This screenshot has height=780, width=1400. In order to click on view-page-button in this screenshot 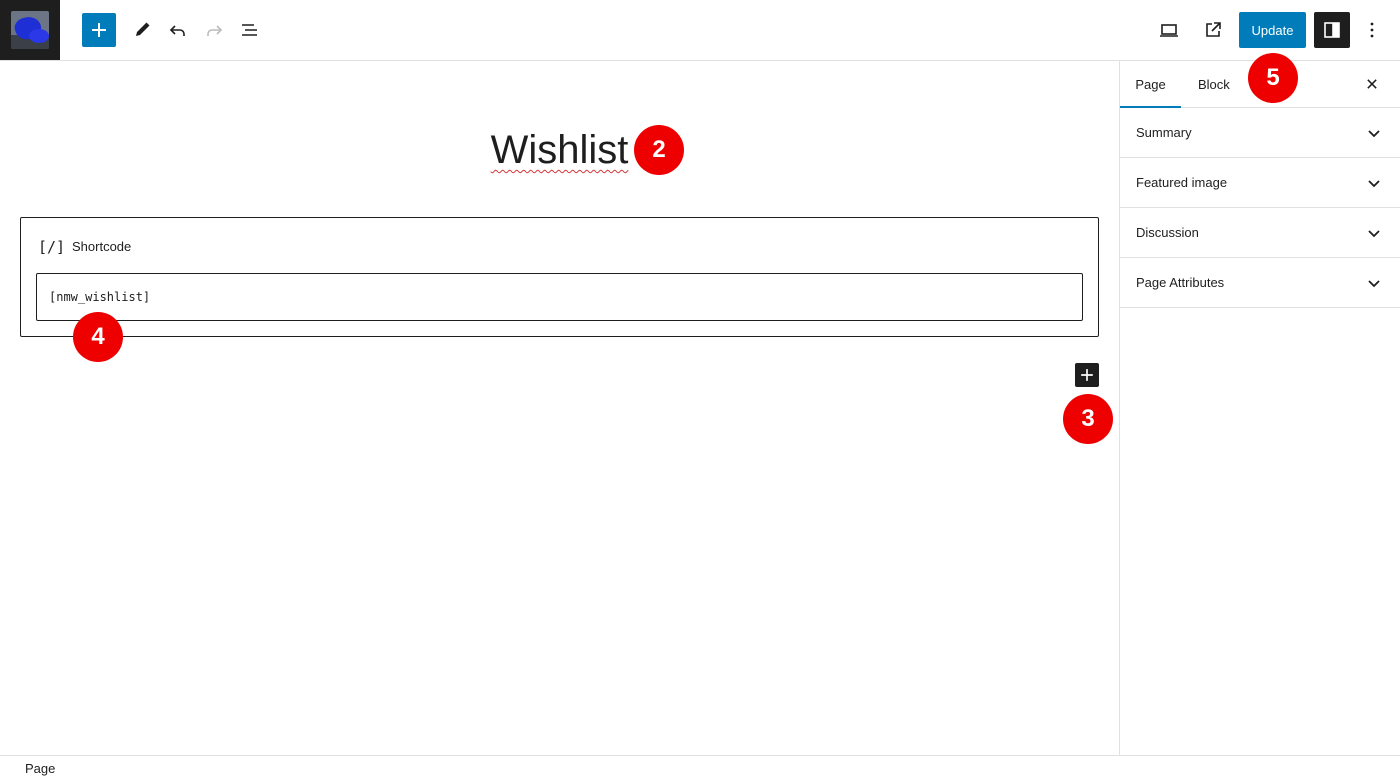, I will do `click(1213, 30)`.